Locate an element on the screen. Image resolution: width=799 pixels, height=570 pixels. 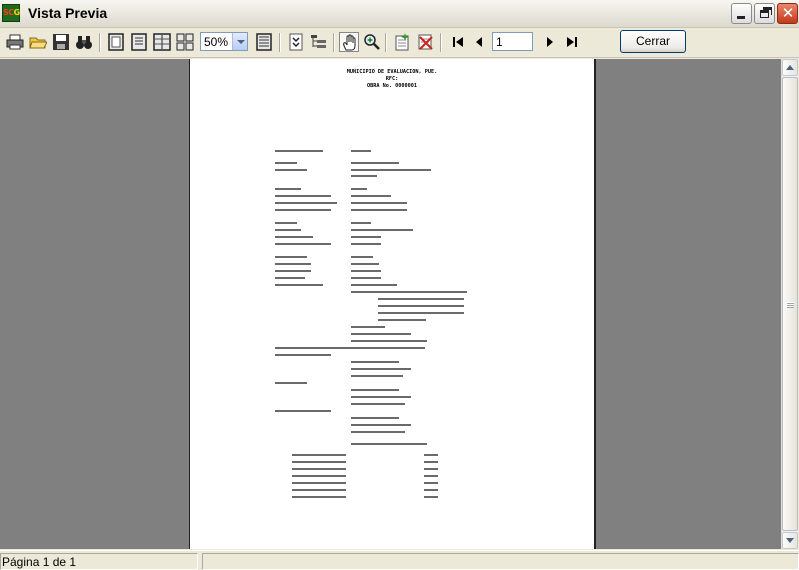
four-pages-button is located at coordinates (185, 42).